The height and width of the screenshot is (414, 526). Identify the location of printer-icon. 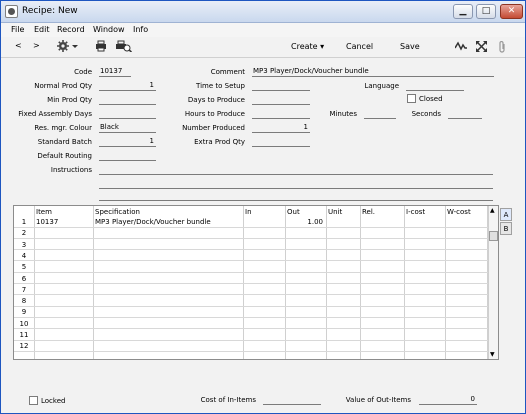
(101, 46).